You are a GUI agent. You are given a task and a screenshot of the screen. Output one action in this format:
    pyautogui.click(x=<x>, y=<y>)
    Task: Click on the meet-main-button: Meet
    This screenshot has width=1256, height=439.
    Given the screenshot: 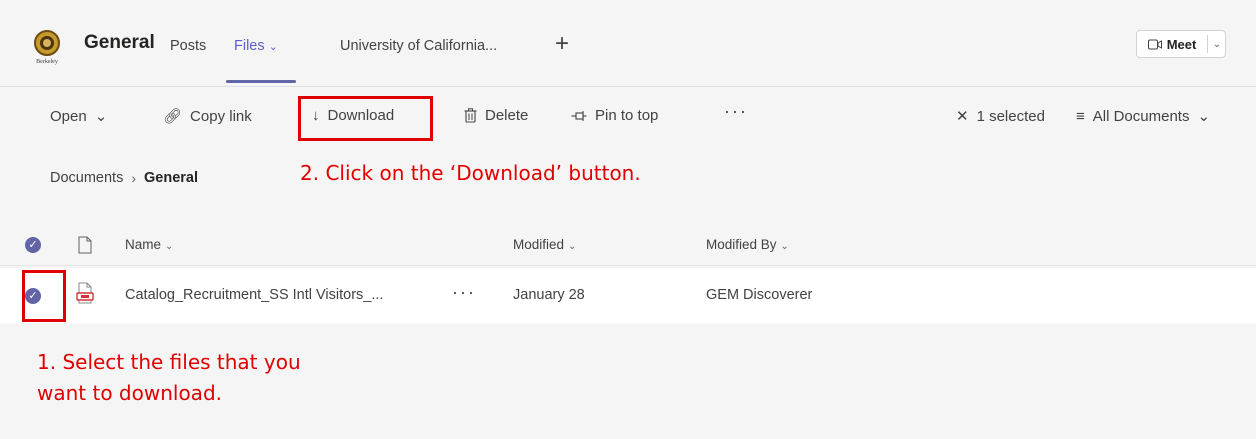 What is the action you would take?
    pyautogui.click(x=1172, y=44)
    